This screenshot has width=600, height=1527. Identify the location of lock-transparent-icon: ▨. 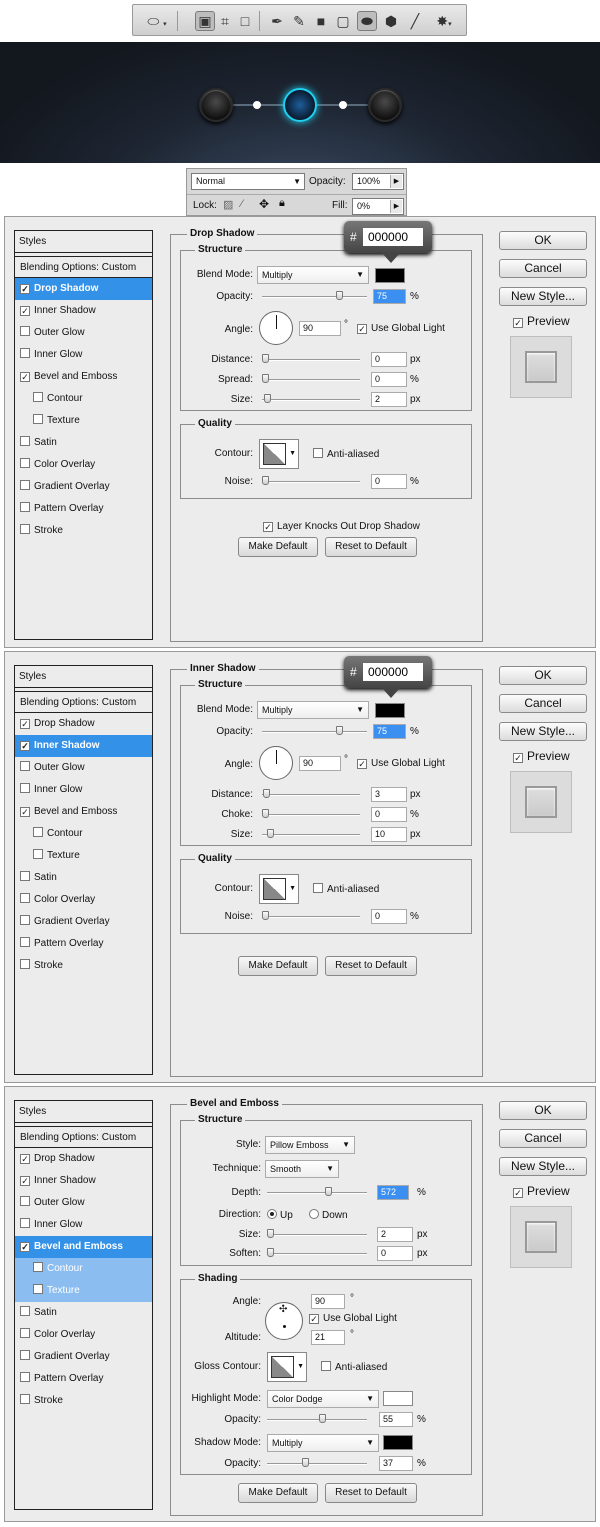
(228, 204).